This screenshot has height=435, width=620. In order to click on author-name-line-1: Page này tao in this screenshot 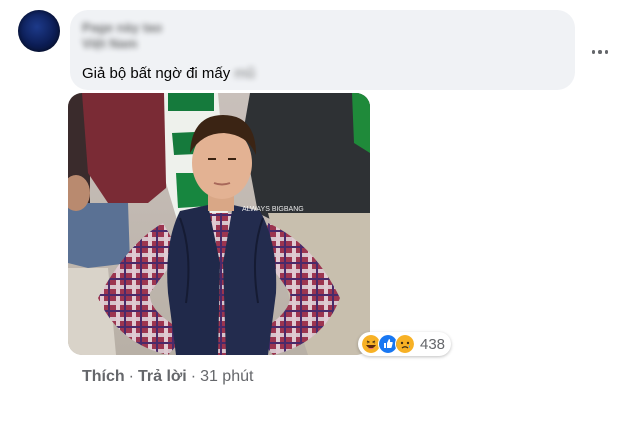, I will do `click(322, 28)`.